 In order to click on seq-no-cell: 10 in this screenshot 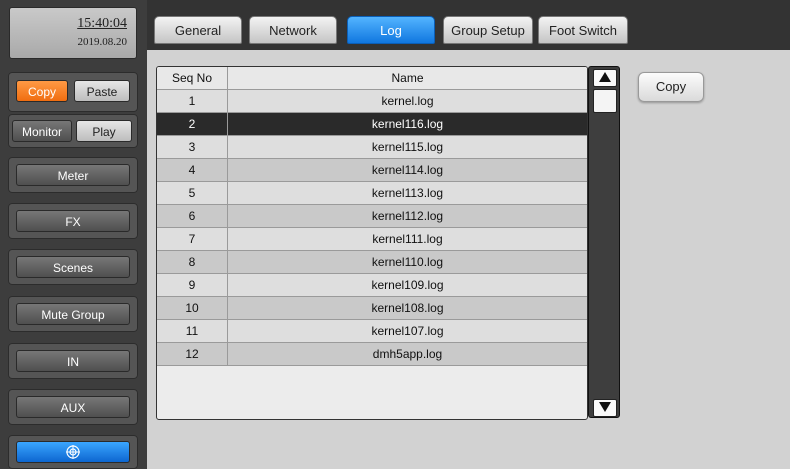, I will do `click(192, 308)`.